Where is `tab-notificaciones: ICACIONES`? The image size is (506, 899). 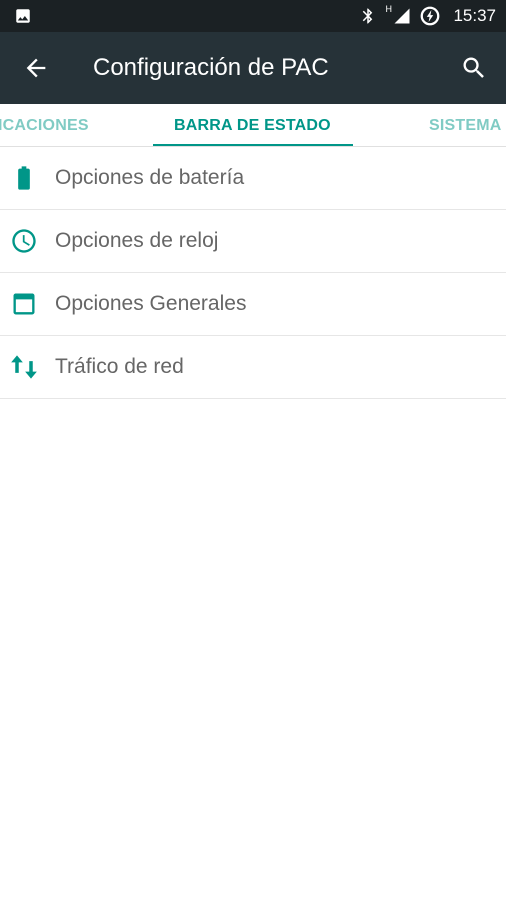 tab-notificaciones: ICACIONES is located at coordinates (44, 125).